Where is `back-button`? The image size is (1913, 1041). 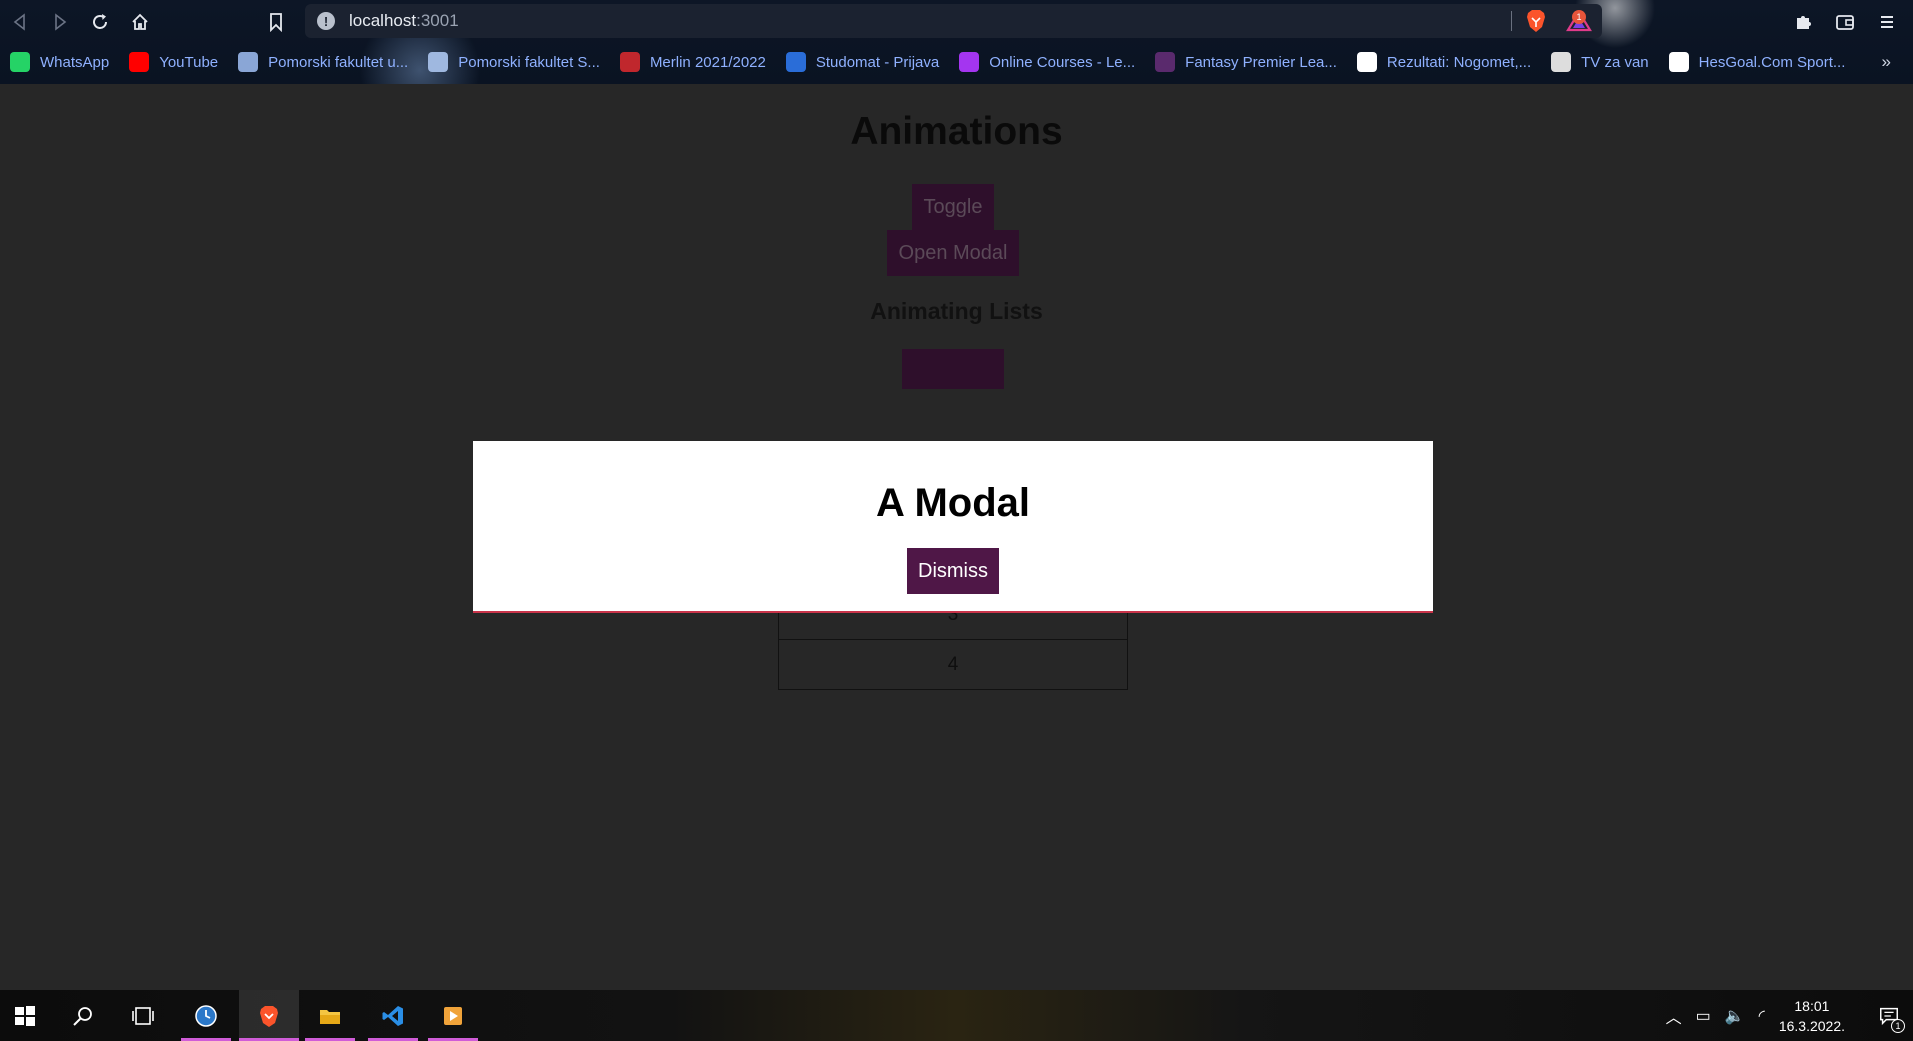
back-button is located at coordinates (20, 22).